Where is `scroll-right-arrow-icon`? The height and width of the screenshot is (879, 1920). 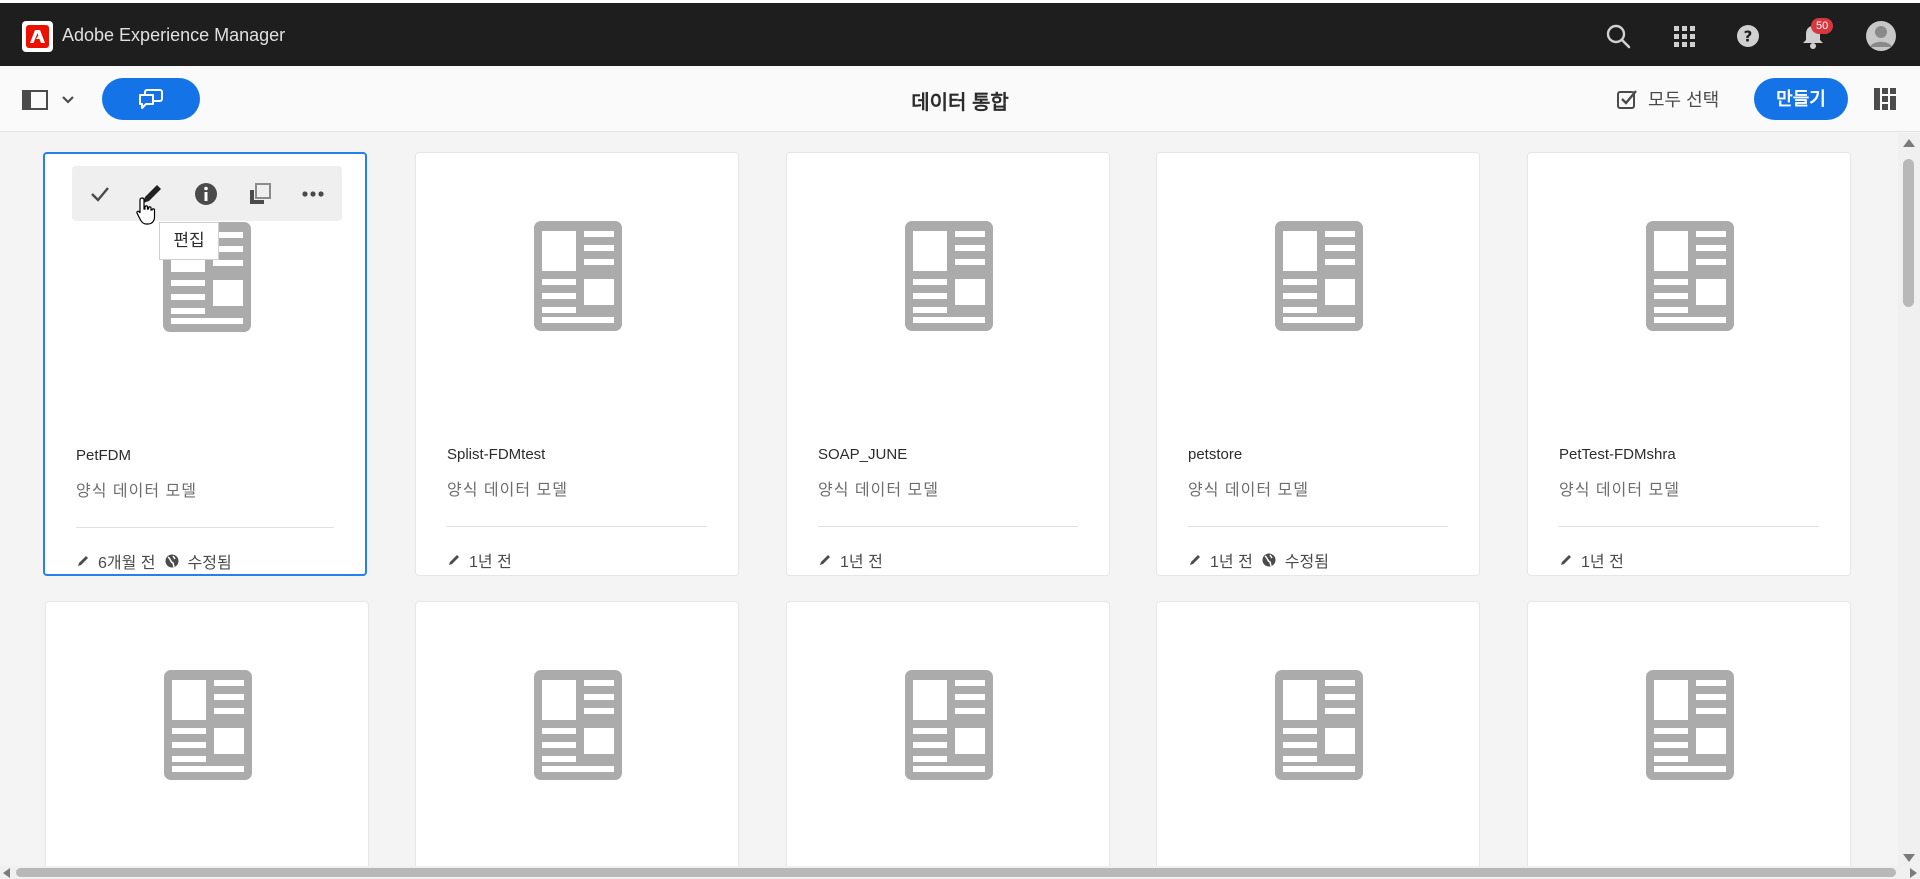
scroll-right-arrow-icon is located at coordinates (1913, 873).